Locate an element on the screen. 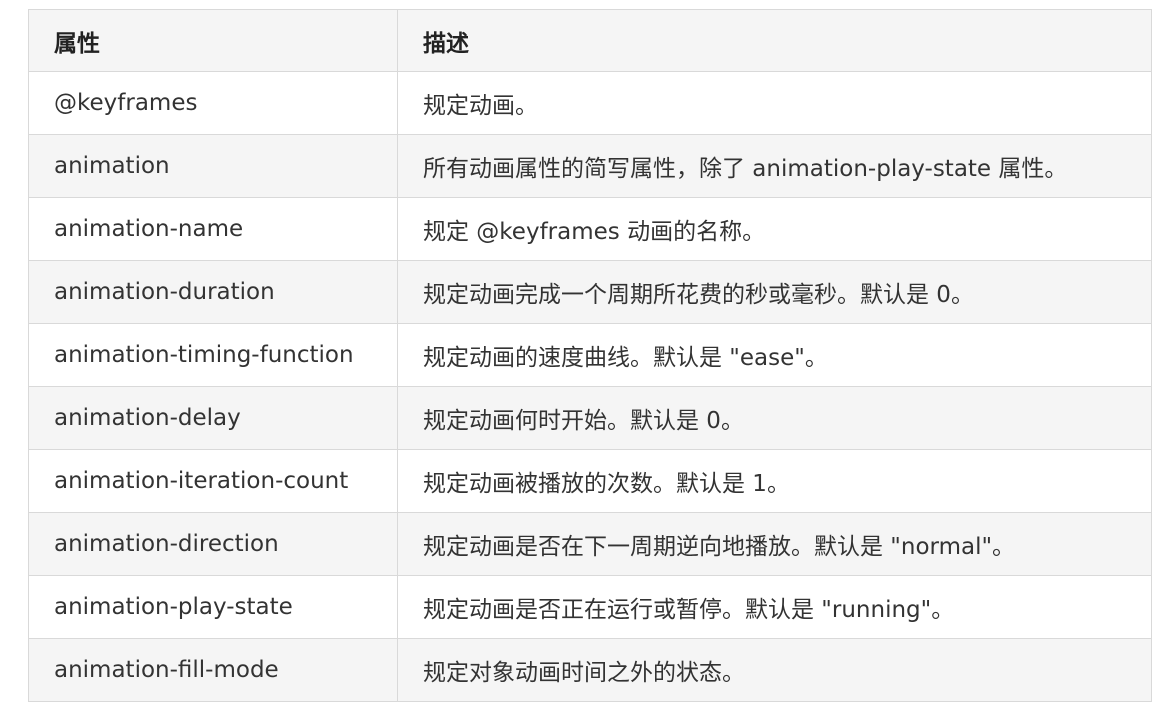 The height and width of the screenshot is (713, 1167). property-cell: animation-duration is located at coordinates (213, 292).